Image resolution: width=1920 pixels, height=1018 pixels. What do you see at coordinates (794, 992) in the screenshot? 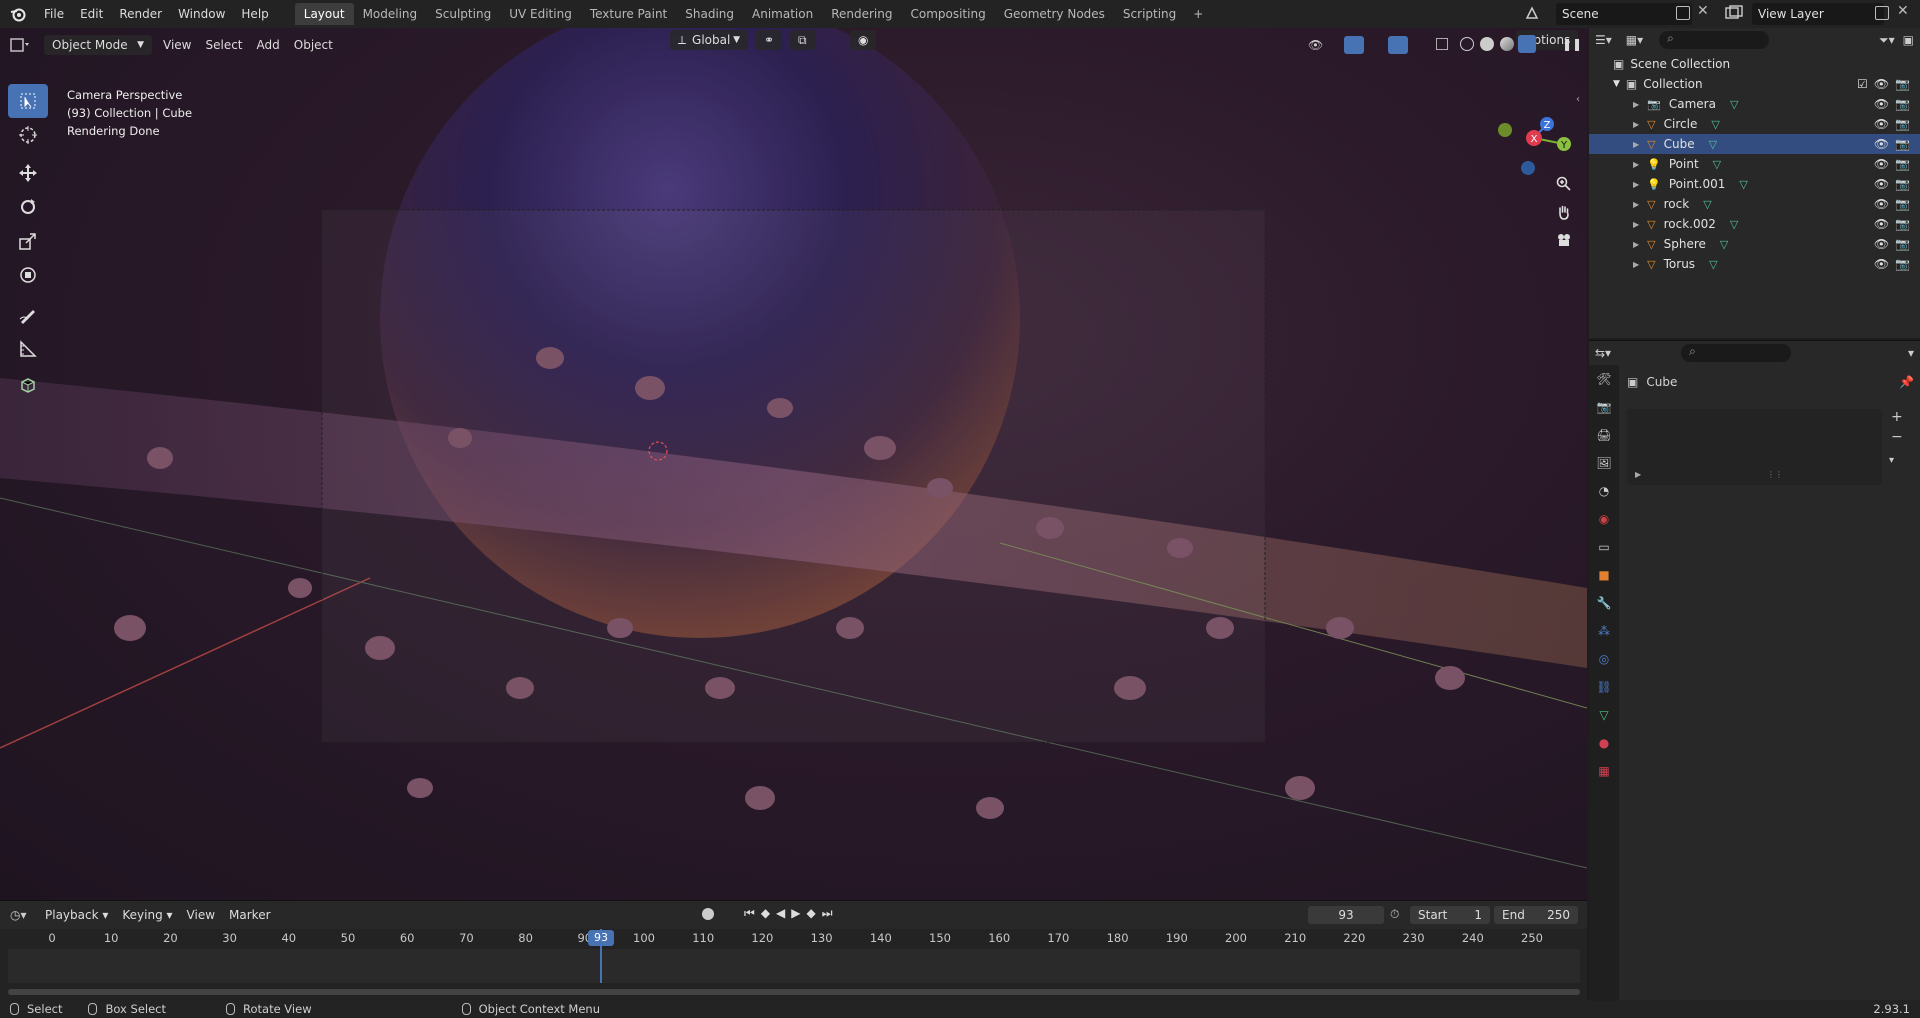
I see `timeline-scrollbar` at bounding box center [794, 992].